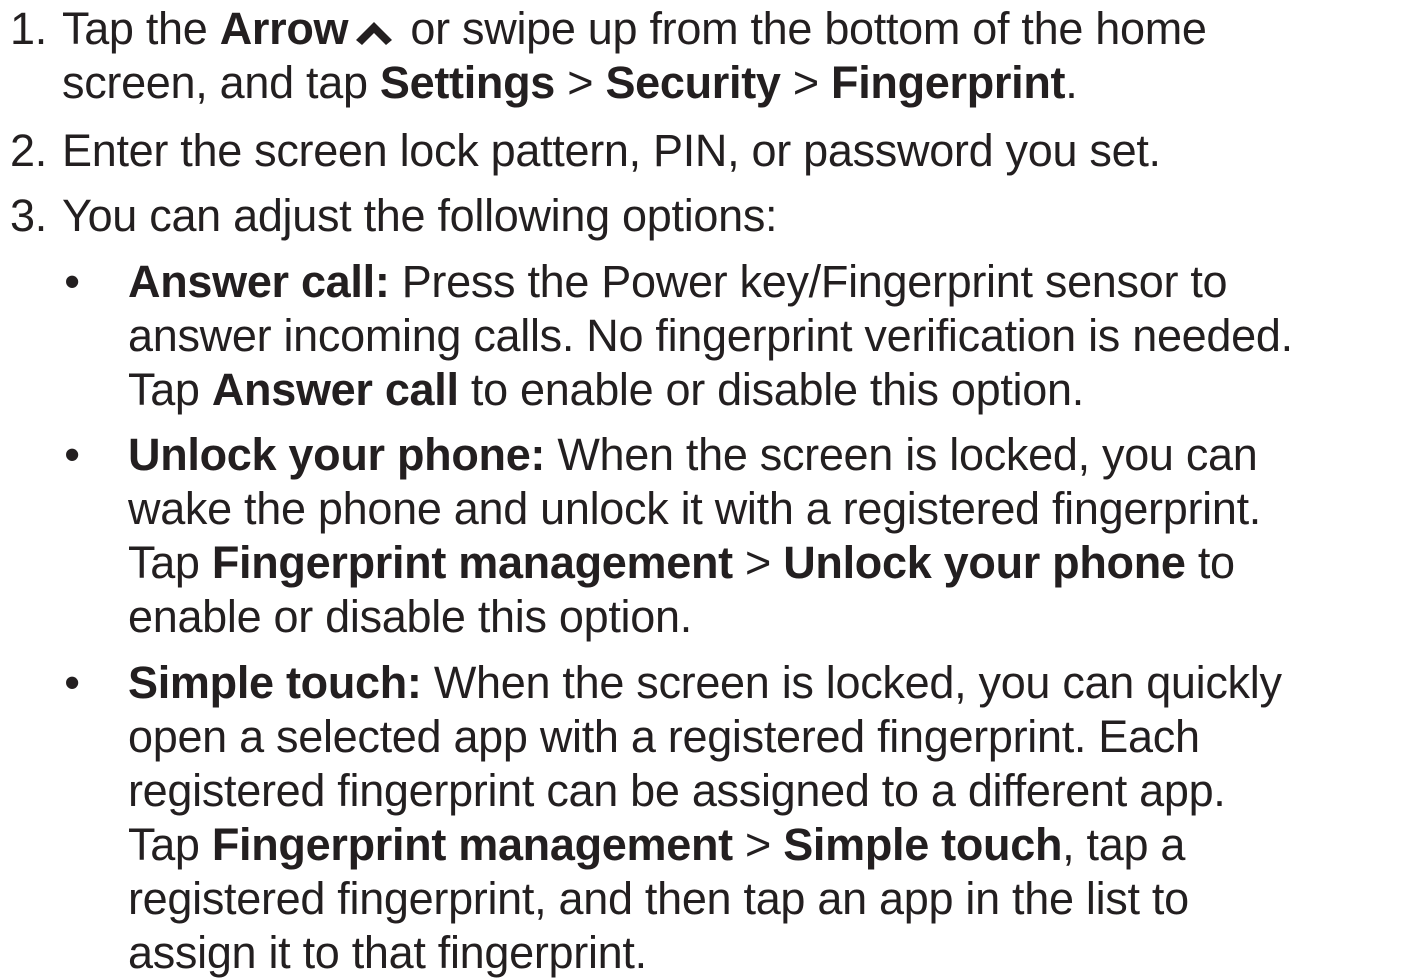  Describe the element at coordinates (259, 281) in the screenshot. I see `option-title: Answer call:` at that location.